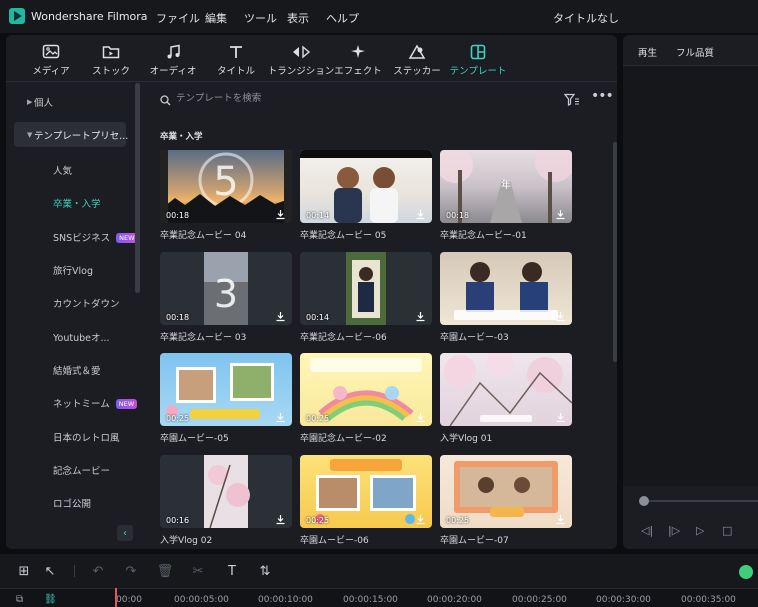  What do you see at coordinates (695, 52) in the screenshot?
I see `tab-full-quality: フル品質` at bounding box center [695, 52].